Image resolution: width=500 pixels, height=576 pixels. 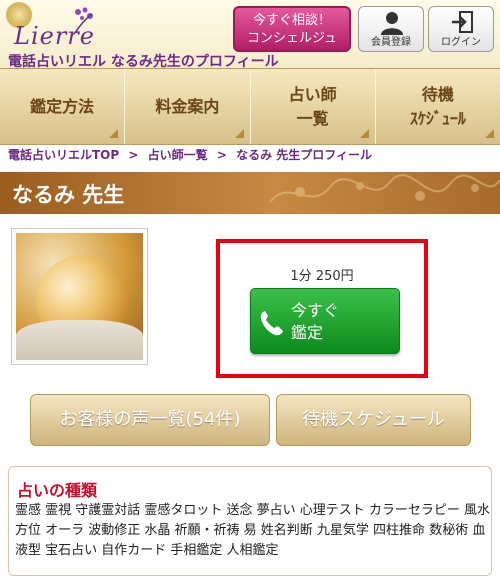 What do you see at coordinates (391, 42) in the screenshot?
I see `register-label: 会員登録` at bounding box center [391, 42].